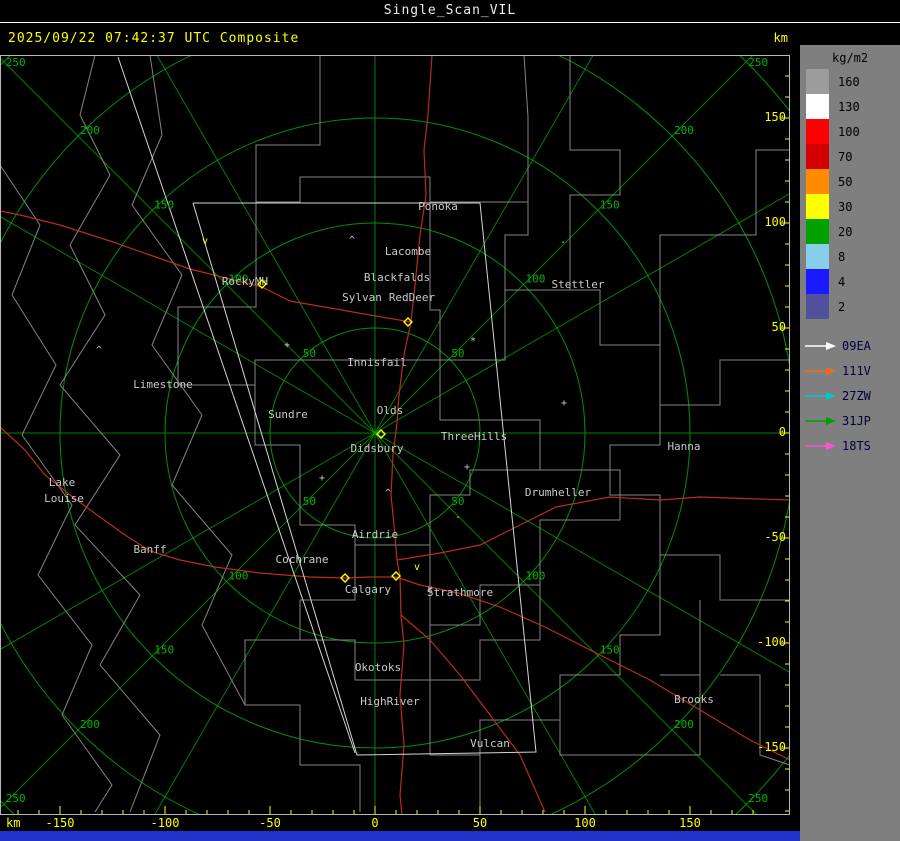  Describe the element at coordinates (850, 206) in the screenshot. I see `color-scale-row: 30` at that location.